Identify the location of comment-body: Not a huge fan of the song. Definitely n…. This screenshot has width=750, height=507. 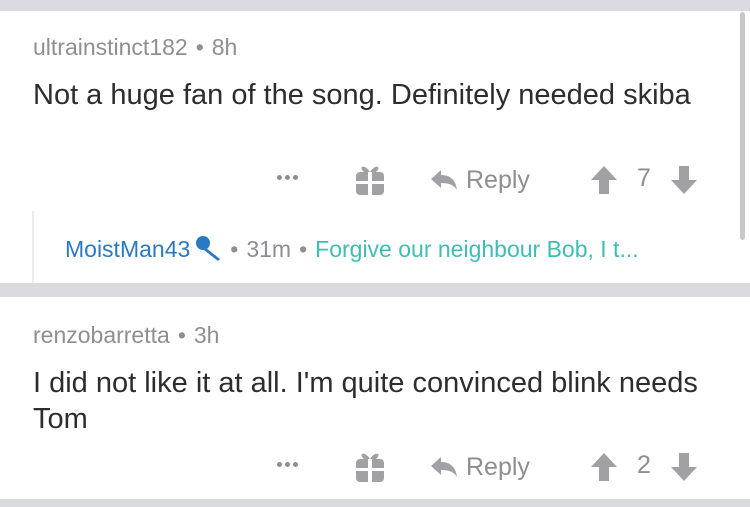
(362, 95).